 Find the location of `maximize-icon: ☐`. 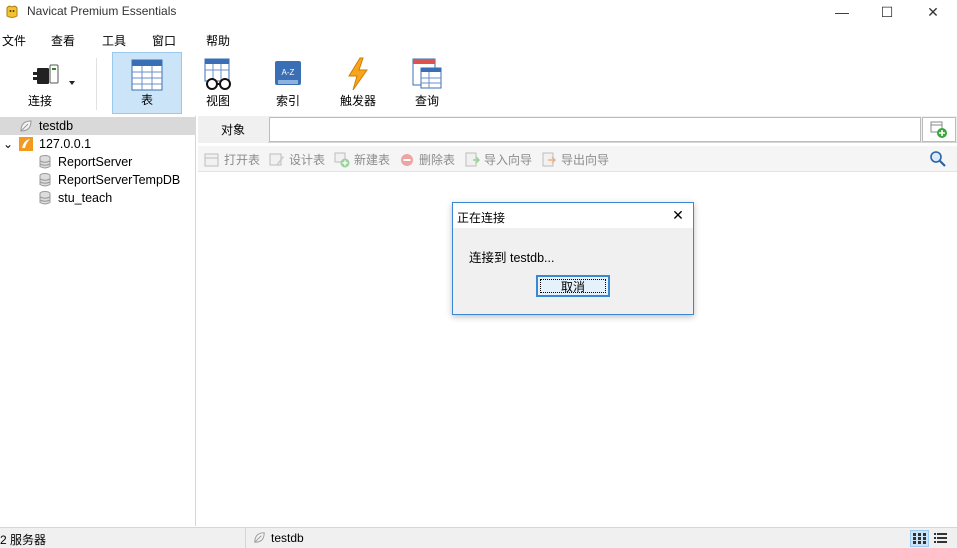

maximize-icon: ☐ is located at coordinates (887, 11).